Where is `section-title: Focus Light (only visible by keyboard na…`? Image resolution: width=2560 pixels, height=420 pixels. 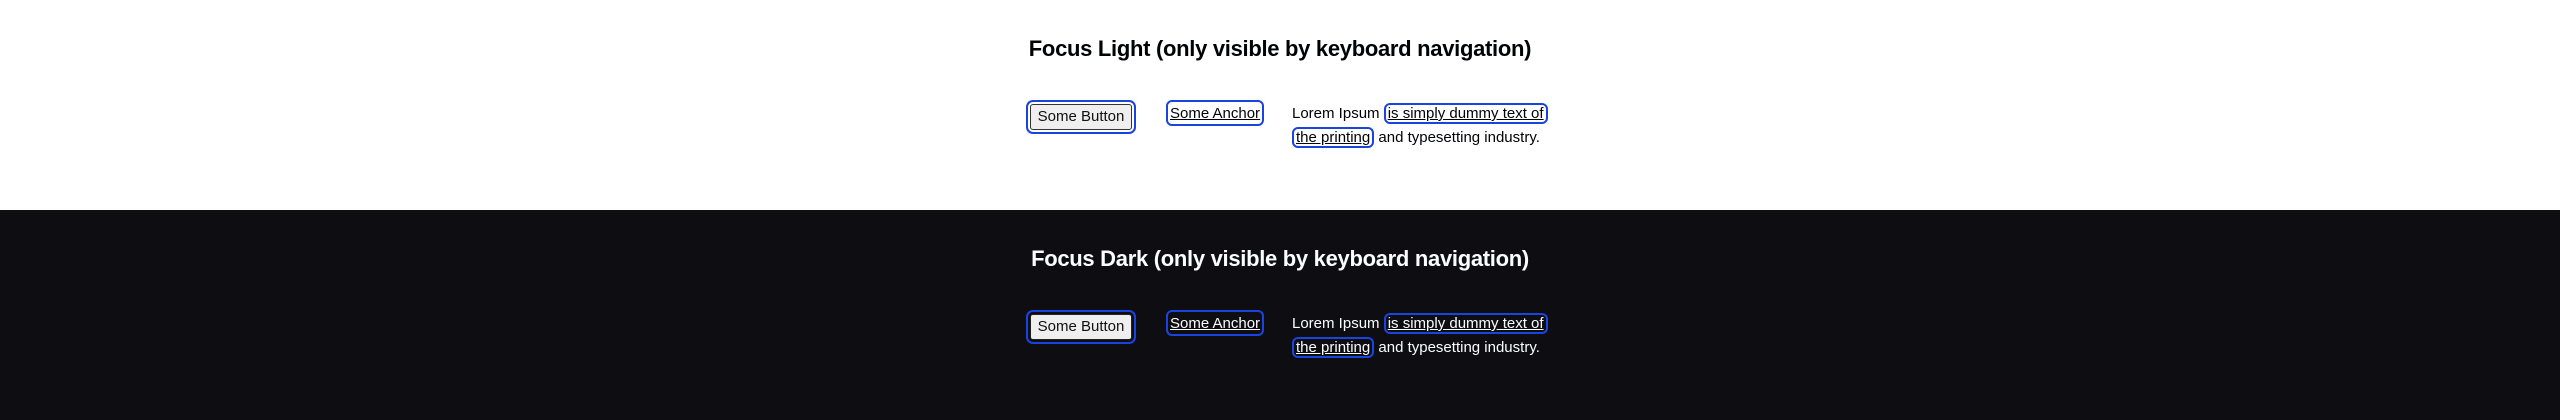
section-title: Focus Light (only visible by keyboard na… is located at coordinates (1280, 48).